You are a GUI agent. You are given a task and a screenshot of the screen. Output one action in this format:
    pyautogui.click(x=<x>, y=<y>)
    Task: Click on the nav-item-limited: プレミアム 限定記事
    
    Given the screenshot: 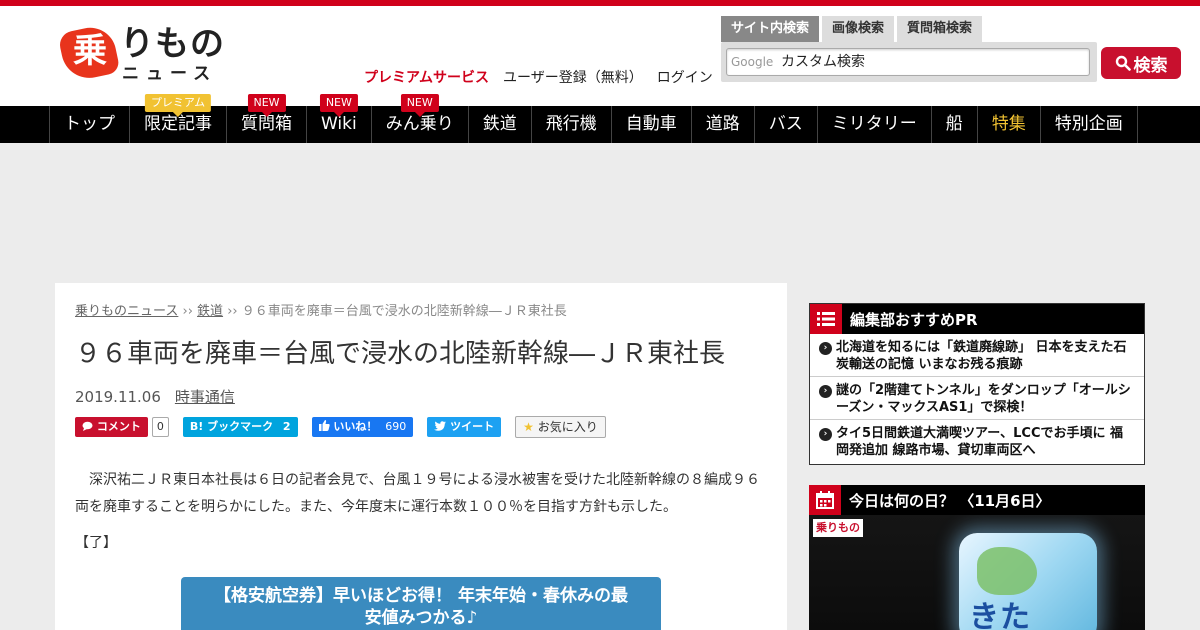 What is the action you would take?
    pyautogui.click(x=178, y=118)
    